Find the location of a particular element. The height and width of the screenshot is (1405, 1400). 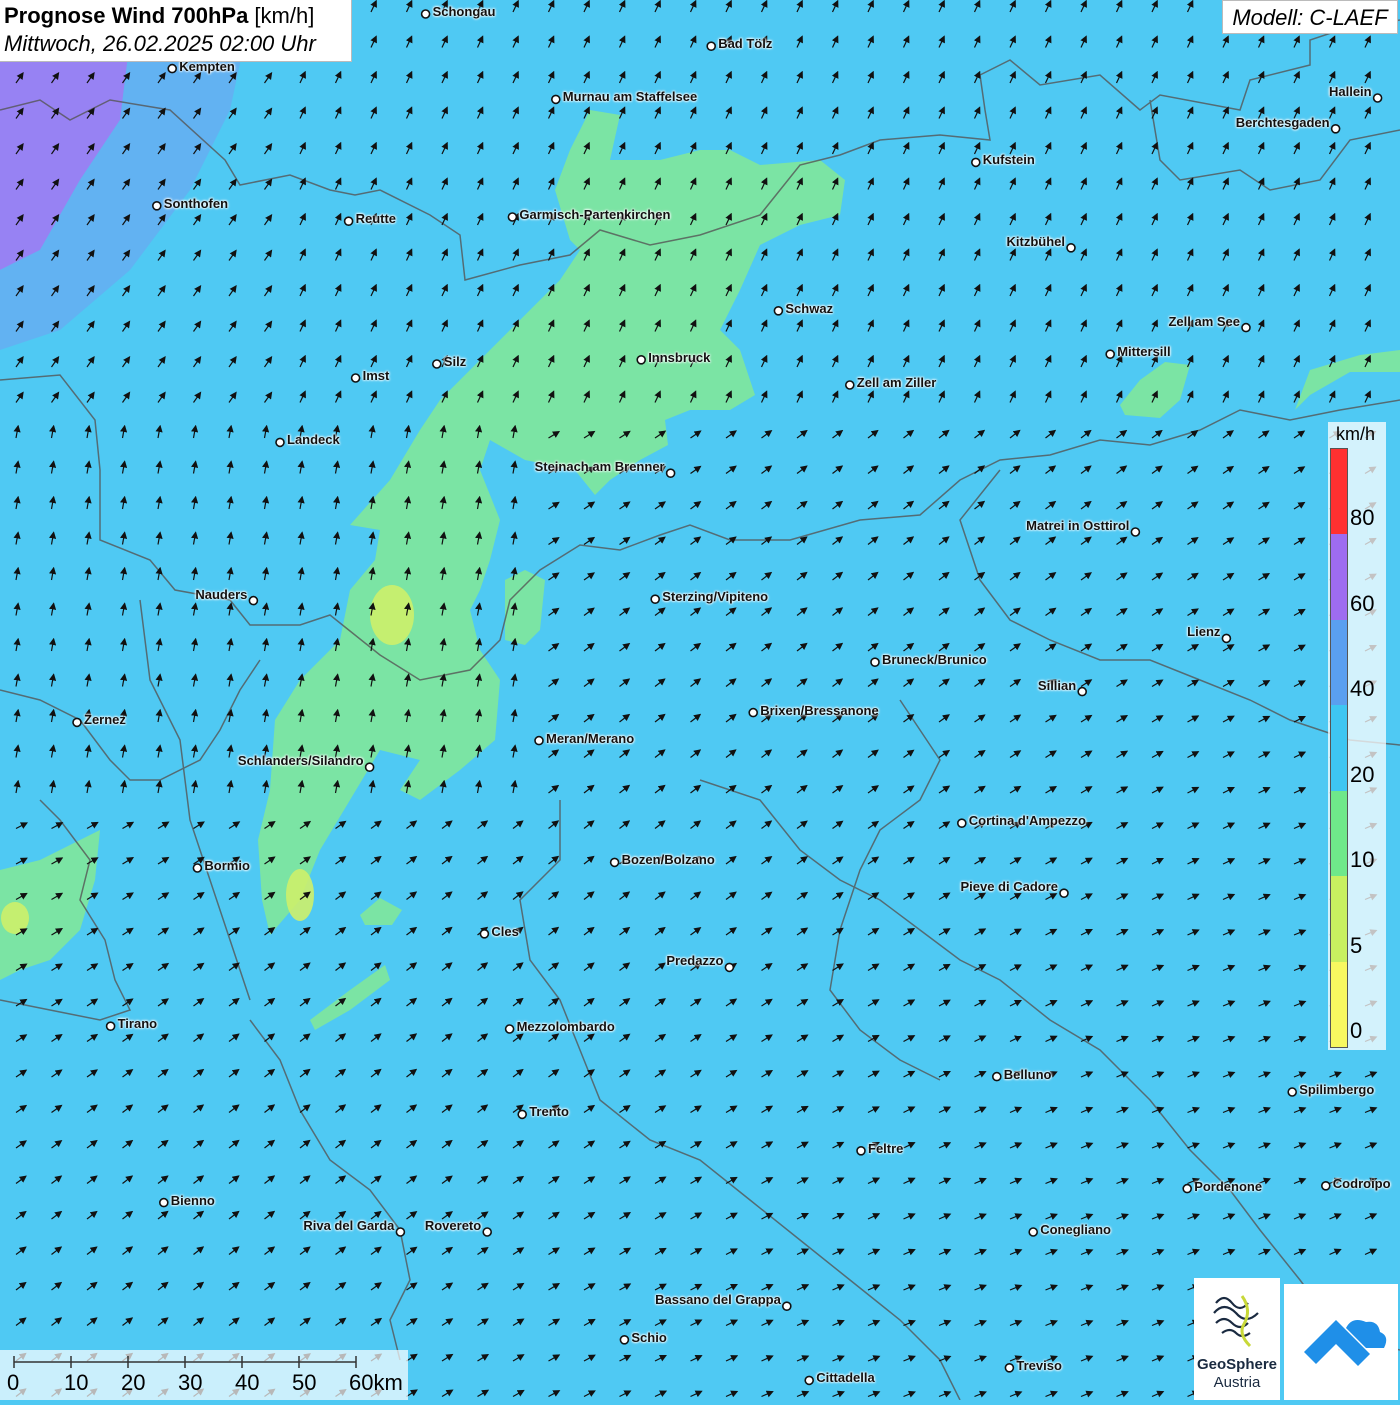

legend-label: 5 is located at coordinates (1356, 945).